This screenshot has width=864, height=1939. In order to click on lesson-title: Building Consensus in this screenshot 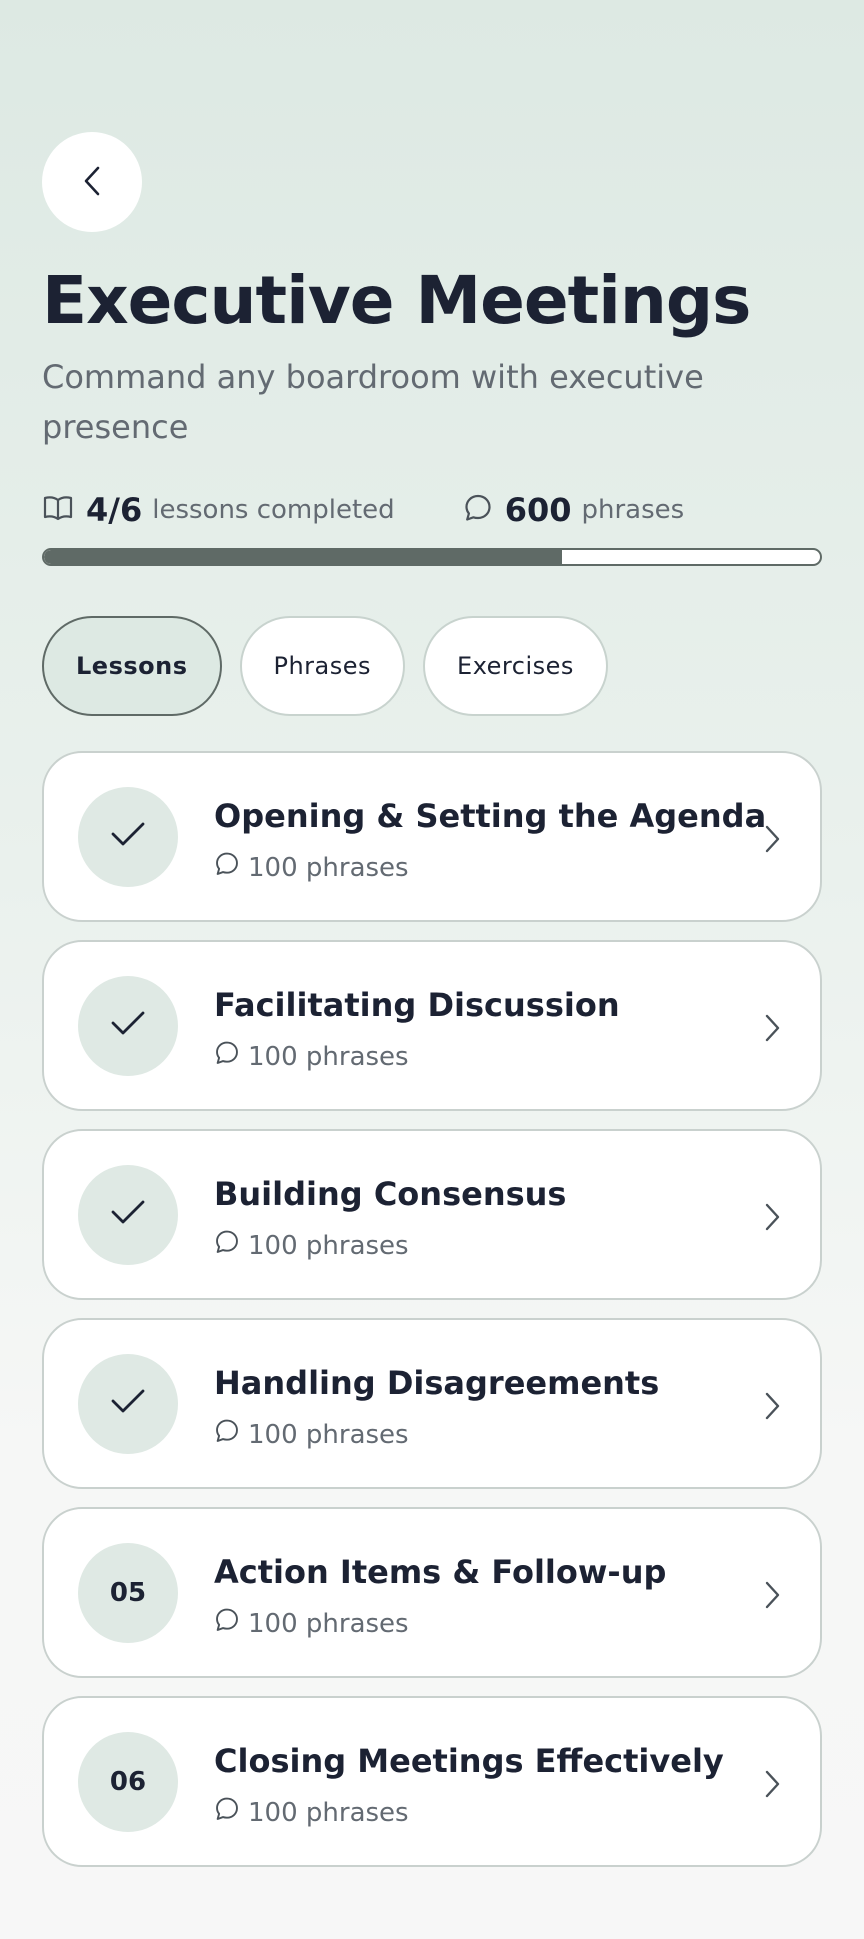, I will do `click(390, 1194)`.